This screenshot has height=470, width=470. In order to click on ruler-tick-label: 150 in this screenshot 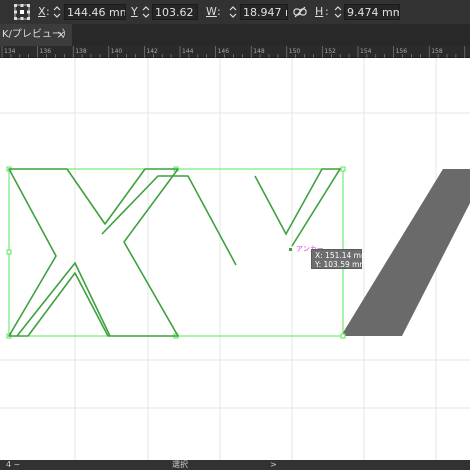, I will do `click(295, 51)`.